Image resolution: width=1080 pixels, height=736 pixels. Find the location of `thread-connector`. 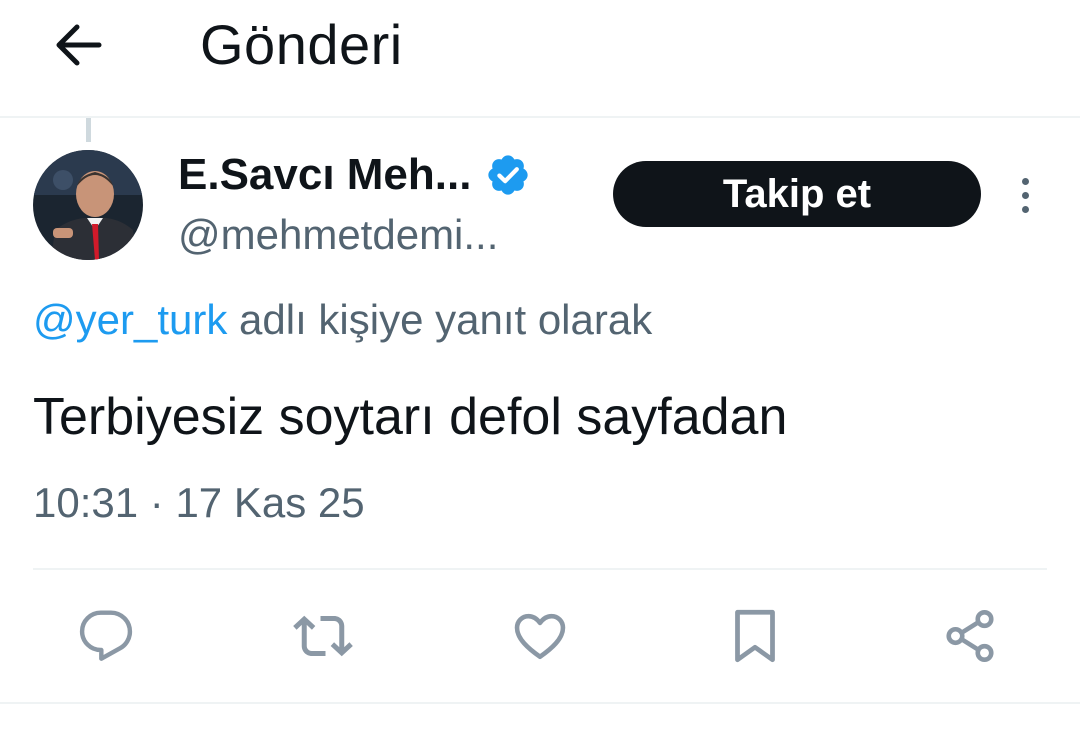

thread-connector is located at coordinates (88, 130).